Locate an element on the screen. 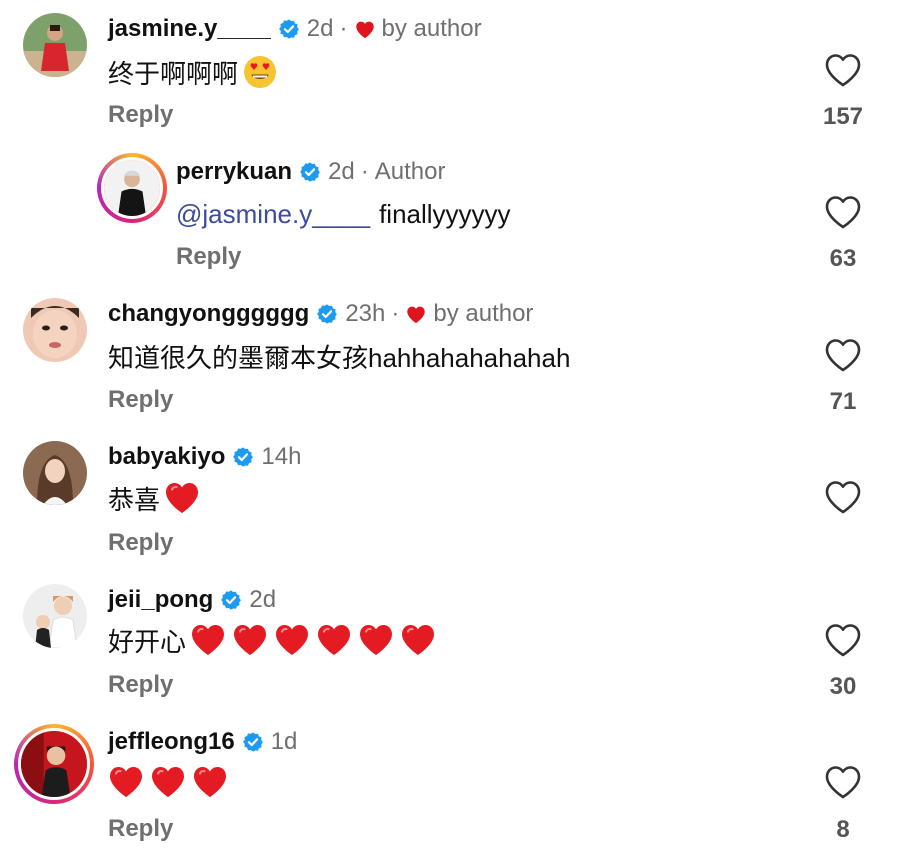 The height and width of the screenshot is (868, 900). comment-text-content: 知道很久的墨爾本女孩hahhahahahahah is located at coordinates (339, 357).